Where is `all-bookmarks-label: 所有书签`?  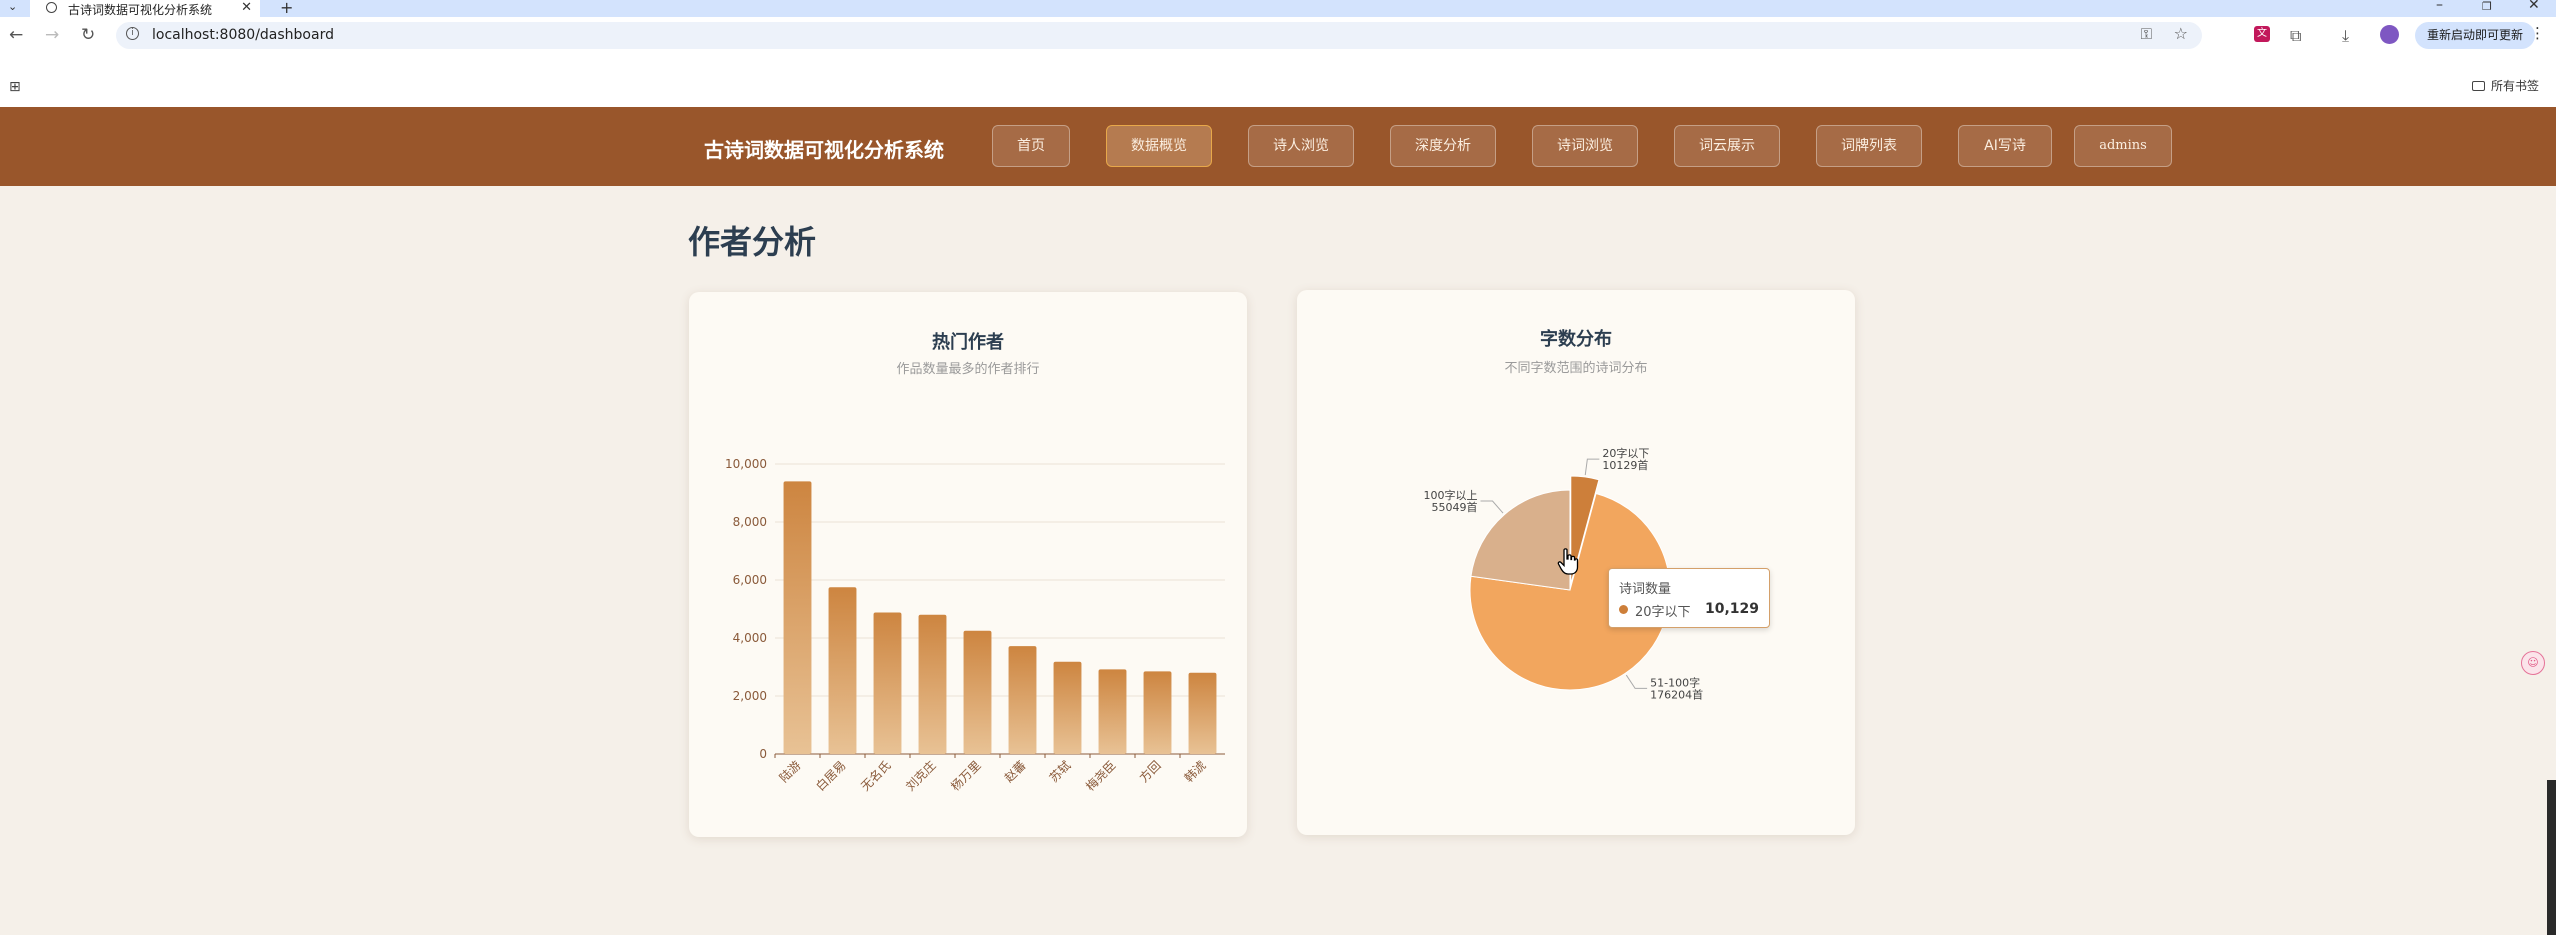 all-bookmarks-label: 所有书签 is located at coordinates (2515, 86).